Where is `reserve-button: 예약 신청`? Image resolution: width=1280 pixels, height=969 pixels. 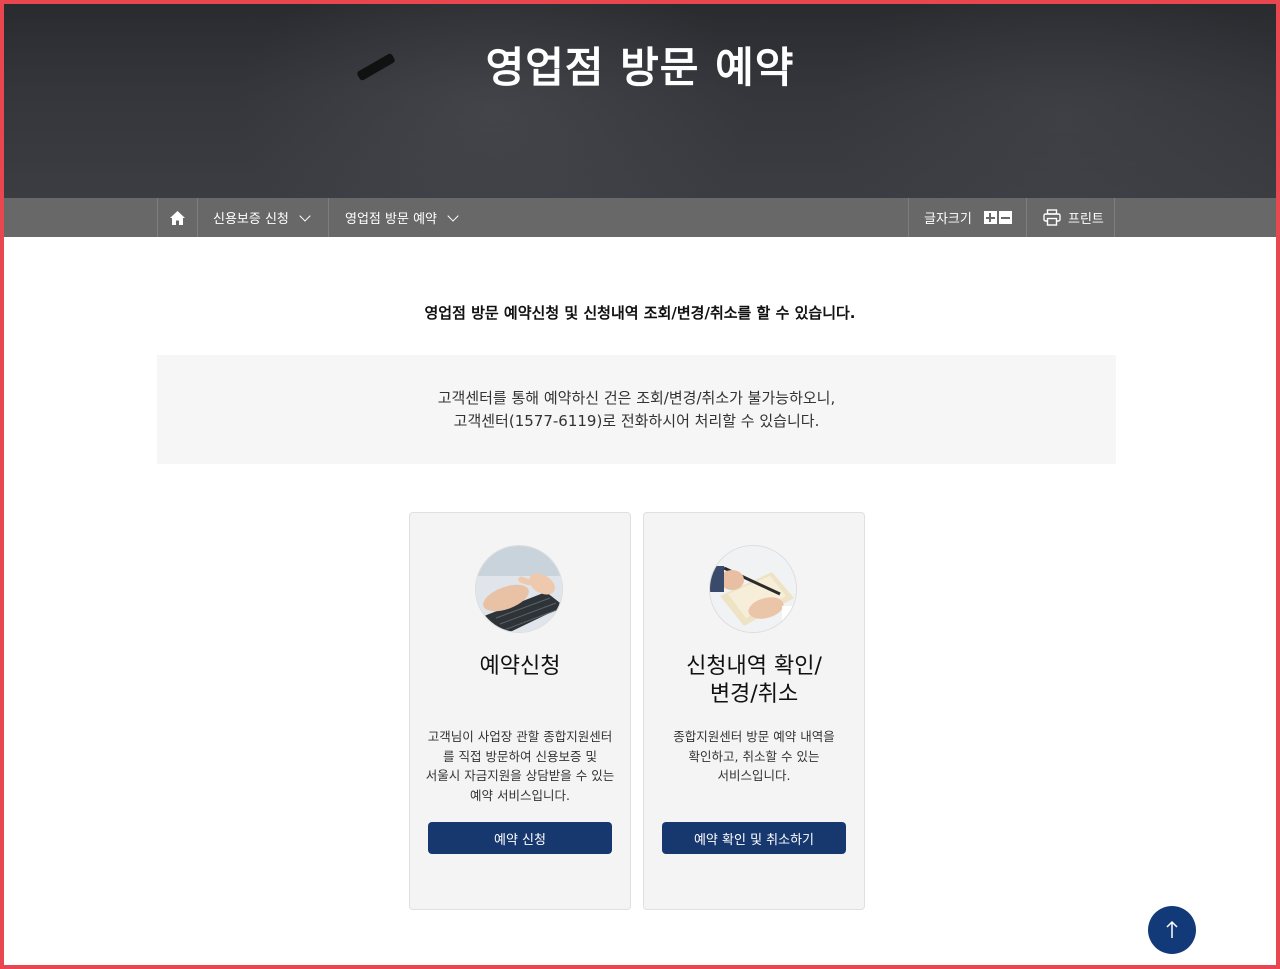 reserve-button: 예약 신청 is located at coordinates (520, 838).